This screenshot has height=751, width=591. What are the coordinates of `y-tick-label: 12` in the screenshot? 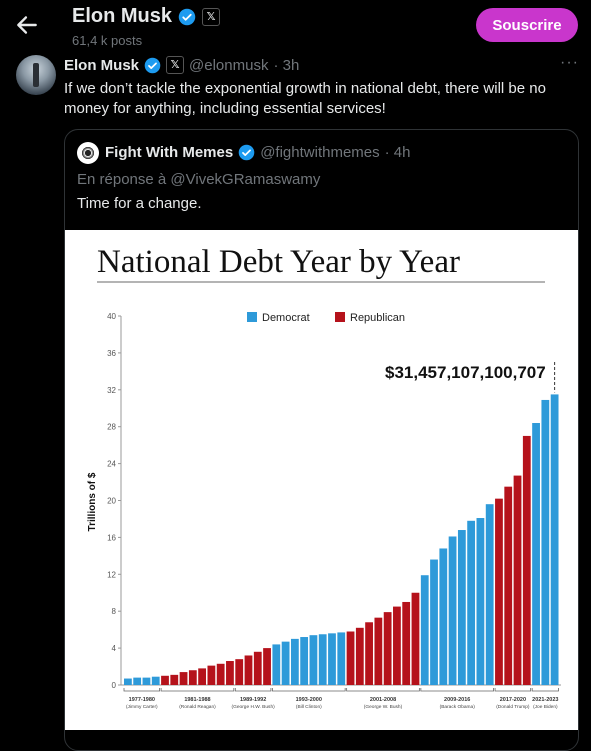 It's located at (111, 574).